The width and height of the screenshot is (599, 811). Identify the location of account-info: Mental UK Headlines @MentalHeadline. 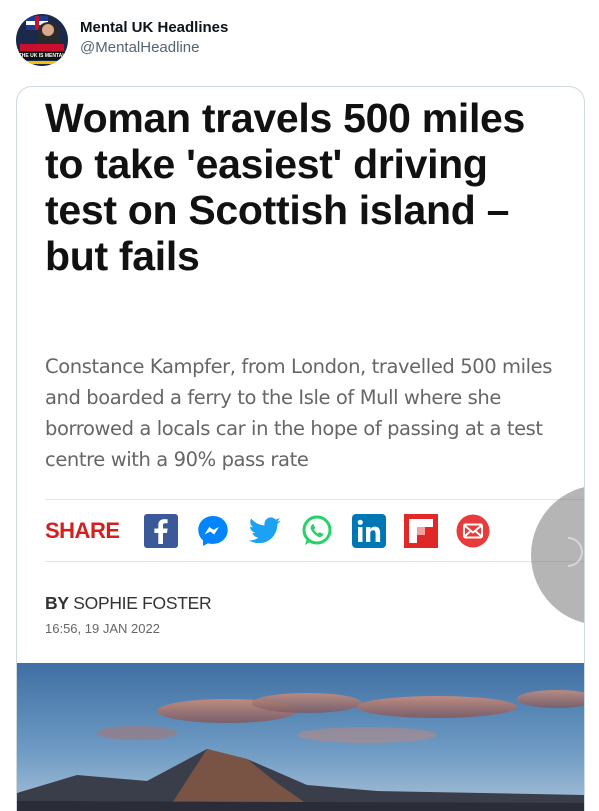
(154, 36).